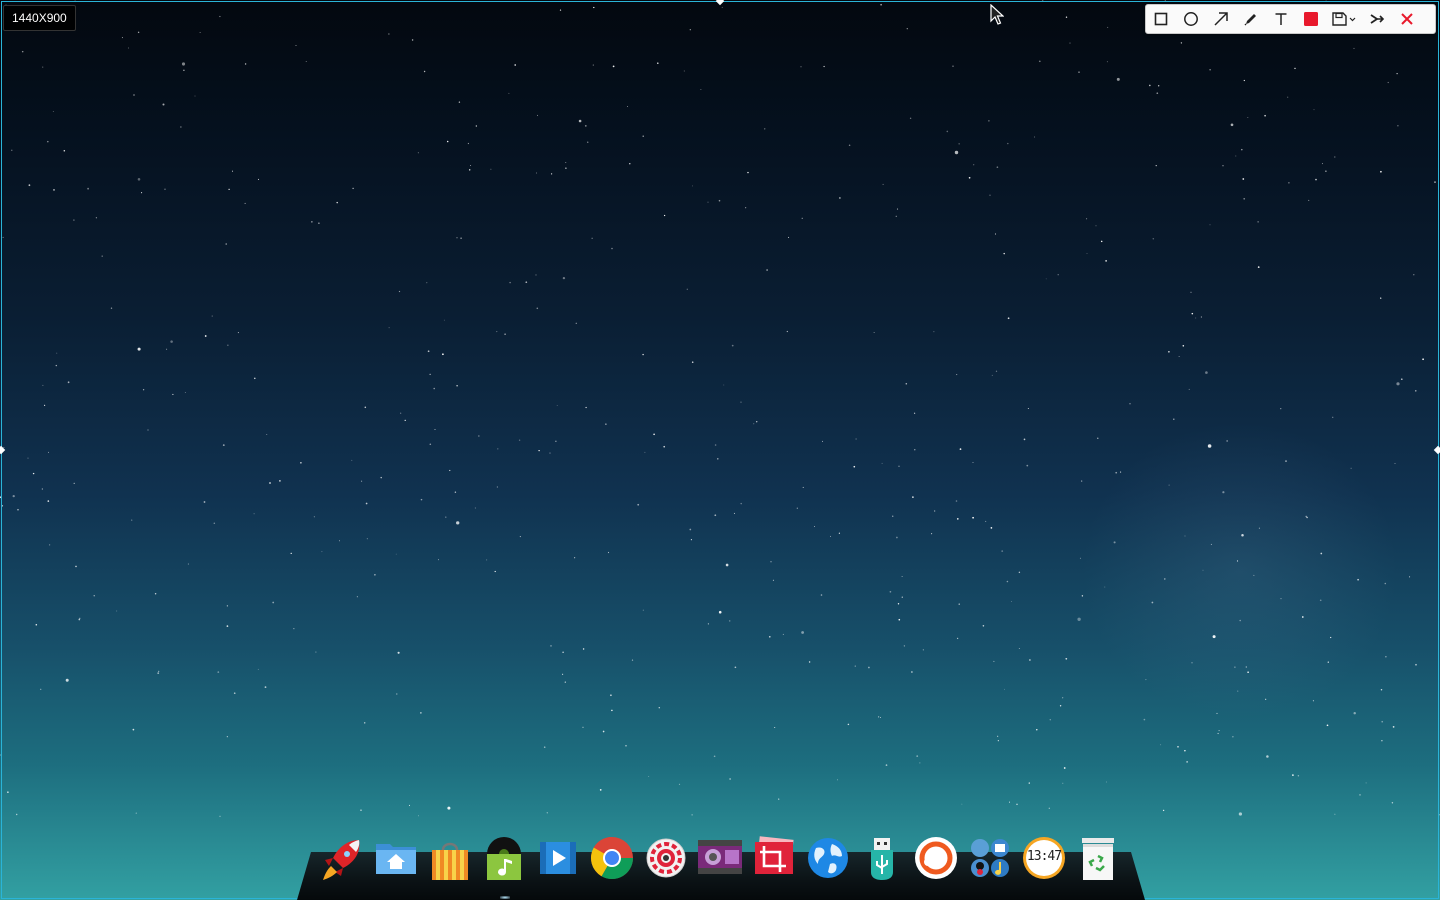 Image resolution: width=1440 pixels, height=900 pixels. Describe the element at coordinates (1281, 19) in the screenshot. I see `text-tool-button` at that location.